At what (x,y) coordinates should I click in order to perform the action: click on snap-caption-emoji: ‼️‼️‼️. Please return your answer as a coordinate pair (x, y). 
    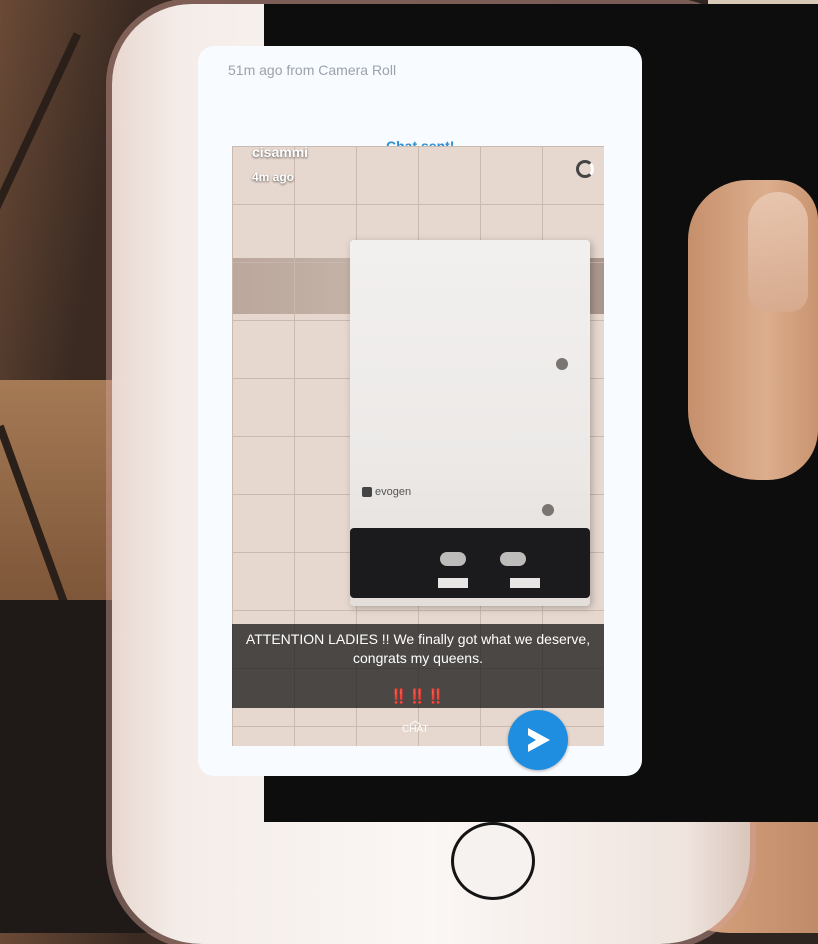
    Looking at the image, I should click on (418, 696).